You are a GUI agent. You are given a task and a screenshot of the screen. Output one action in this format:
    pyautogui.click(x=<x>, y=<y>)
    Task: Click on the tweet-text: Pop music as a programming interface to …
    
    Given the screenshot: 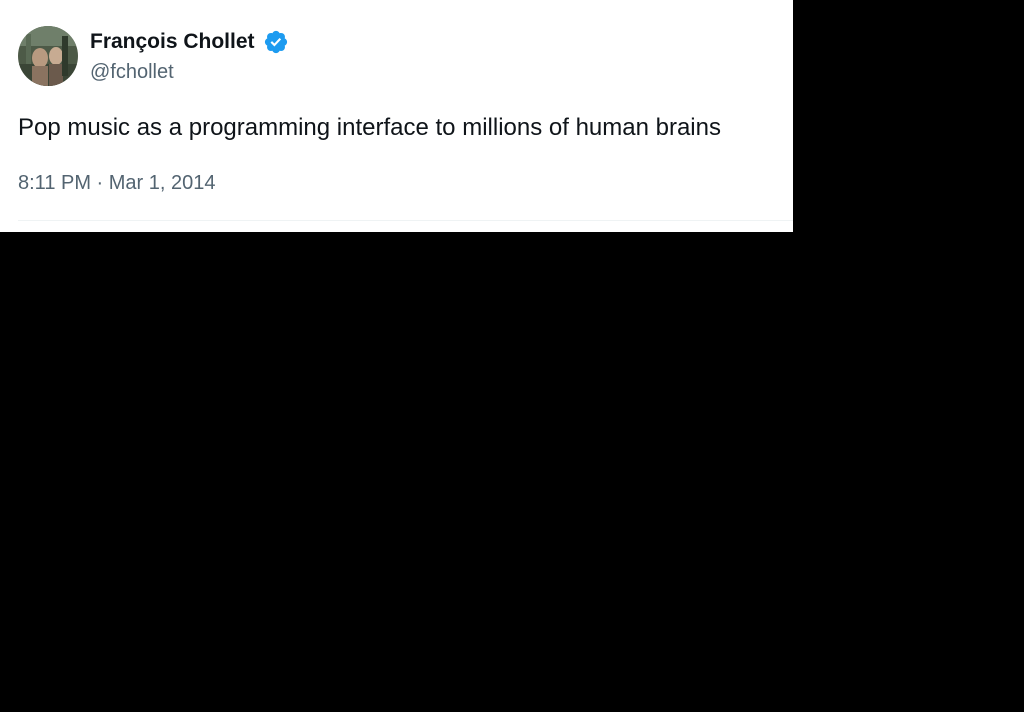 What is the action you would take?
    pyautogui.click(x=369, y=127)
    